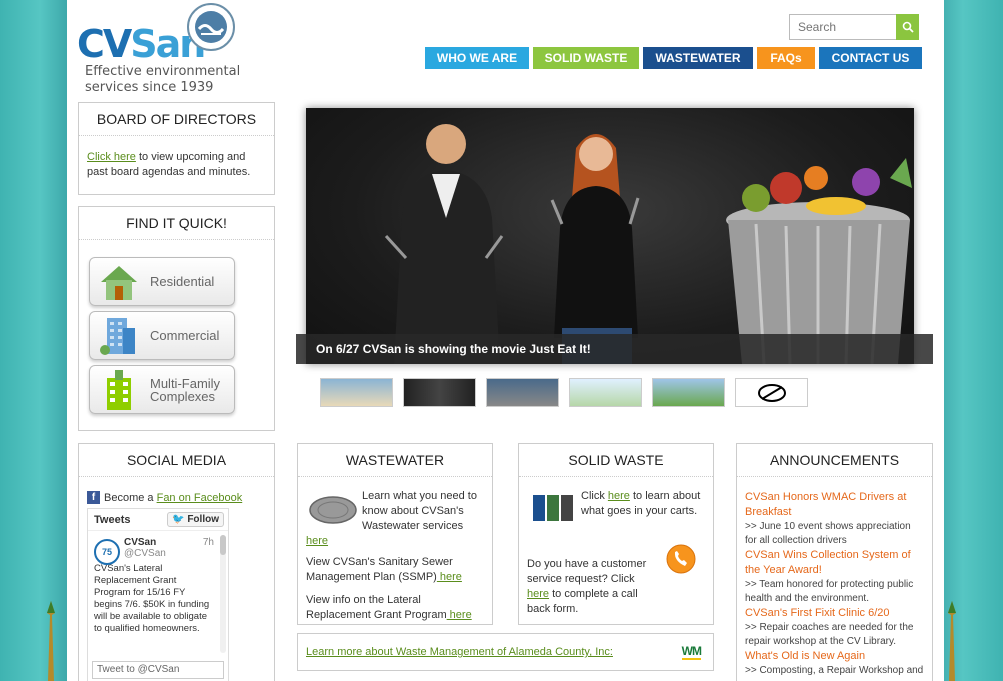 This screenshot has height=681, width=1003. Describe the element at coordinates (317, 541) in the screenshot. I see `wastewater-here-link: here` at that location.